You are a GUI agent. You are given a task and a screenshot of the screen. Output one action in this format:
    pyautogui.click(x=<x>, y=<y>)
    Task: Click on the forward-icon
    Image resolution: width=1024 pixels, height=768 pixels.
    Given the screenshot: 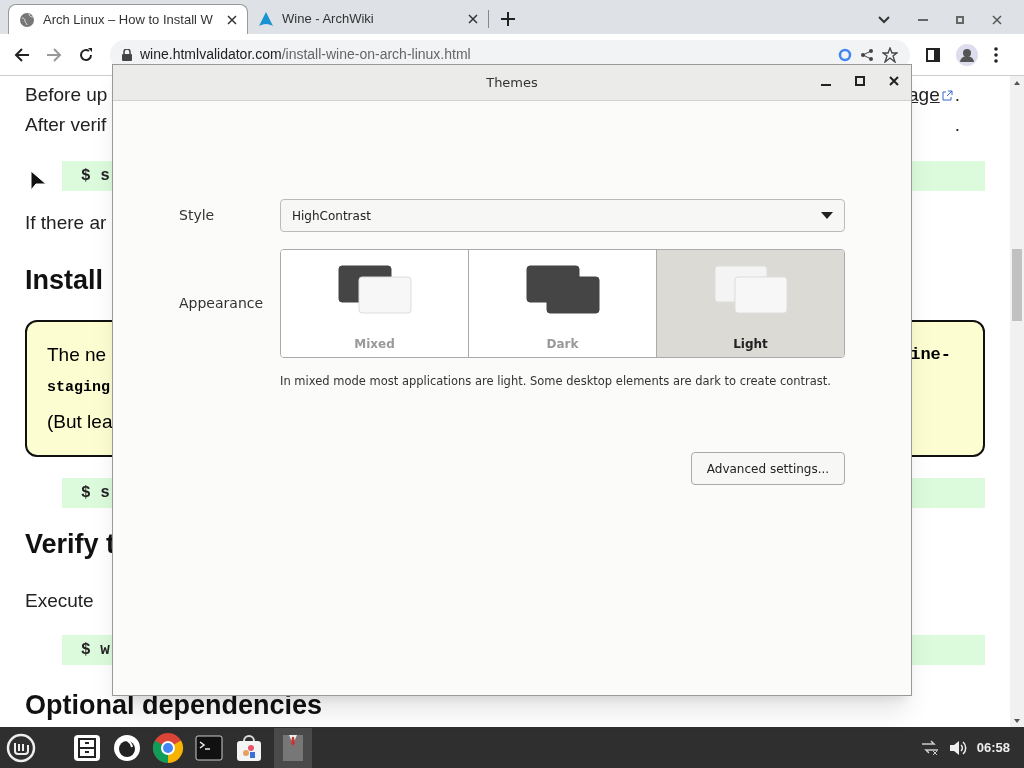 What is the action you would take?
    pyautogui.click(x=54, y=54)
    